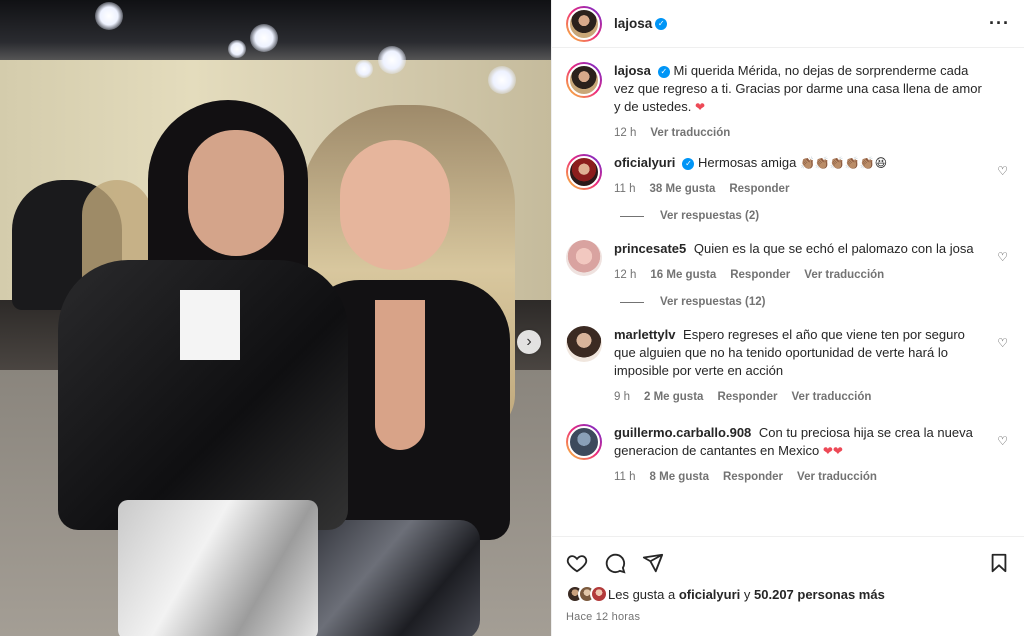 The width and height of the screenshot is (1024, 636). I want to click on likers-avatars, so click(587, 594).